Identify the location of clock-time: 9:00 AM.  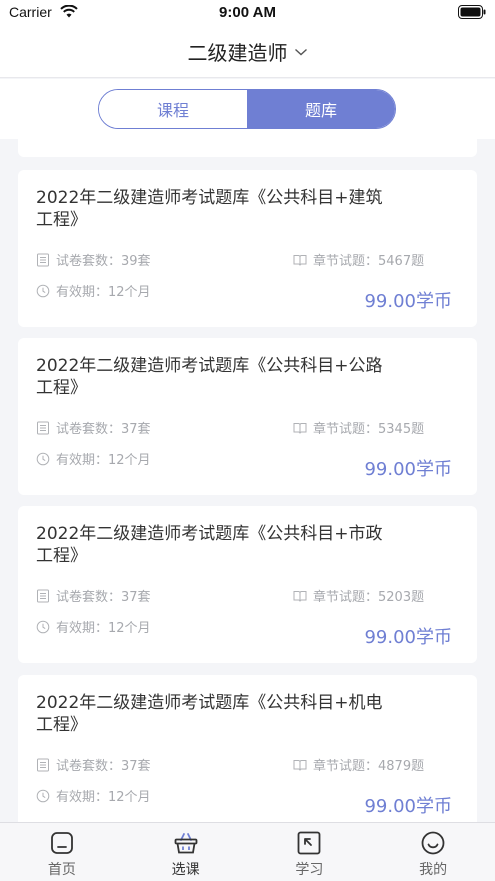
(247, 12).